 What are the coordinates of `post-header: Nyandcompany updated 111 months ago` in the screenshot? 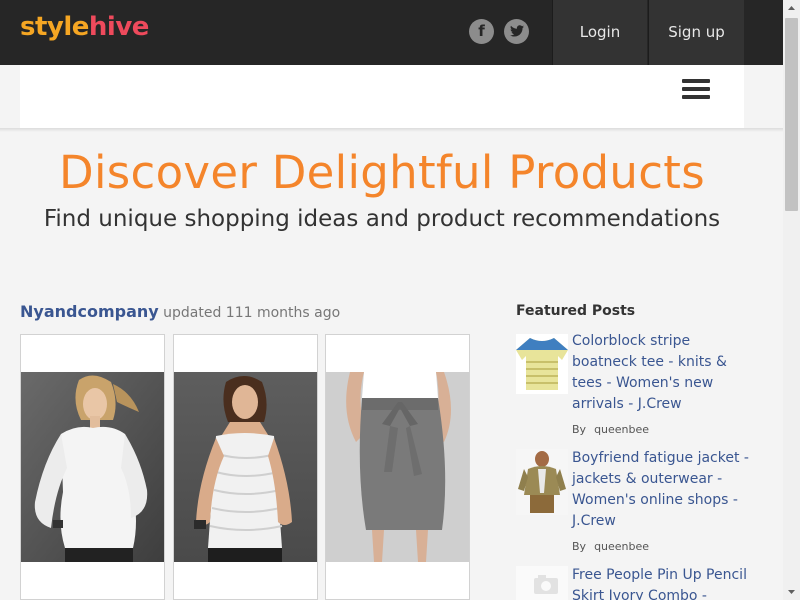 It's located at (180, 311).